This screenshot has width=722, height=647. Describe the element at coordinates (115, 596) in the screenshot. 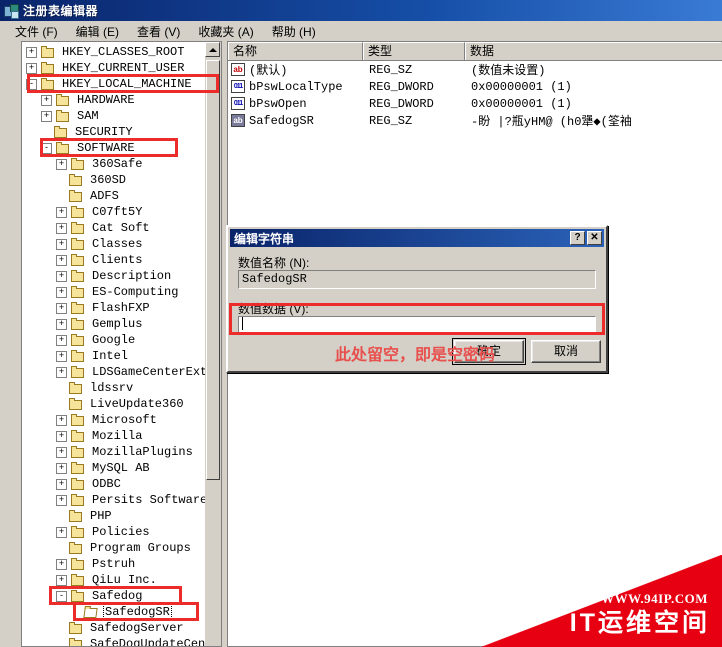

I see `tree-node: - Safedog` at that location.